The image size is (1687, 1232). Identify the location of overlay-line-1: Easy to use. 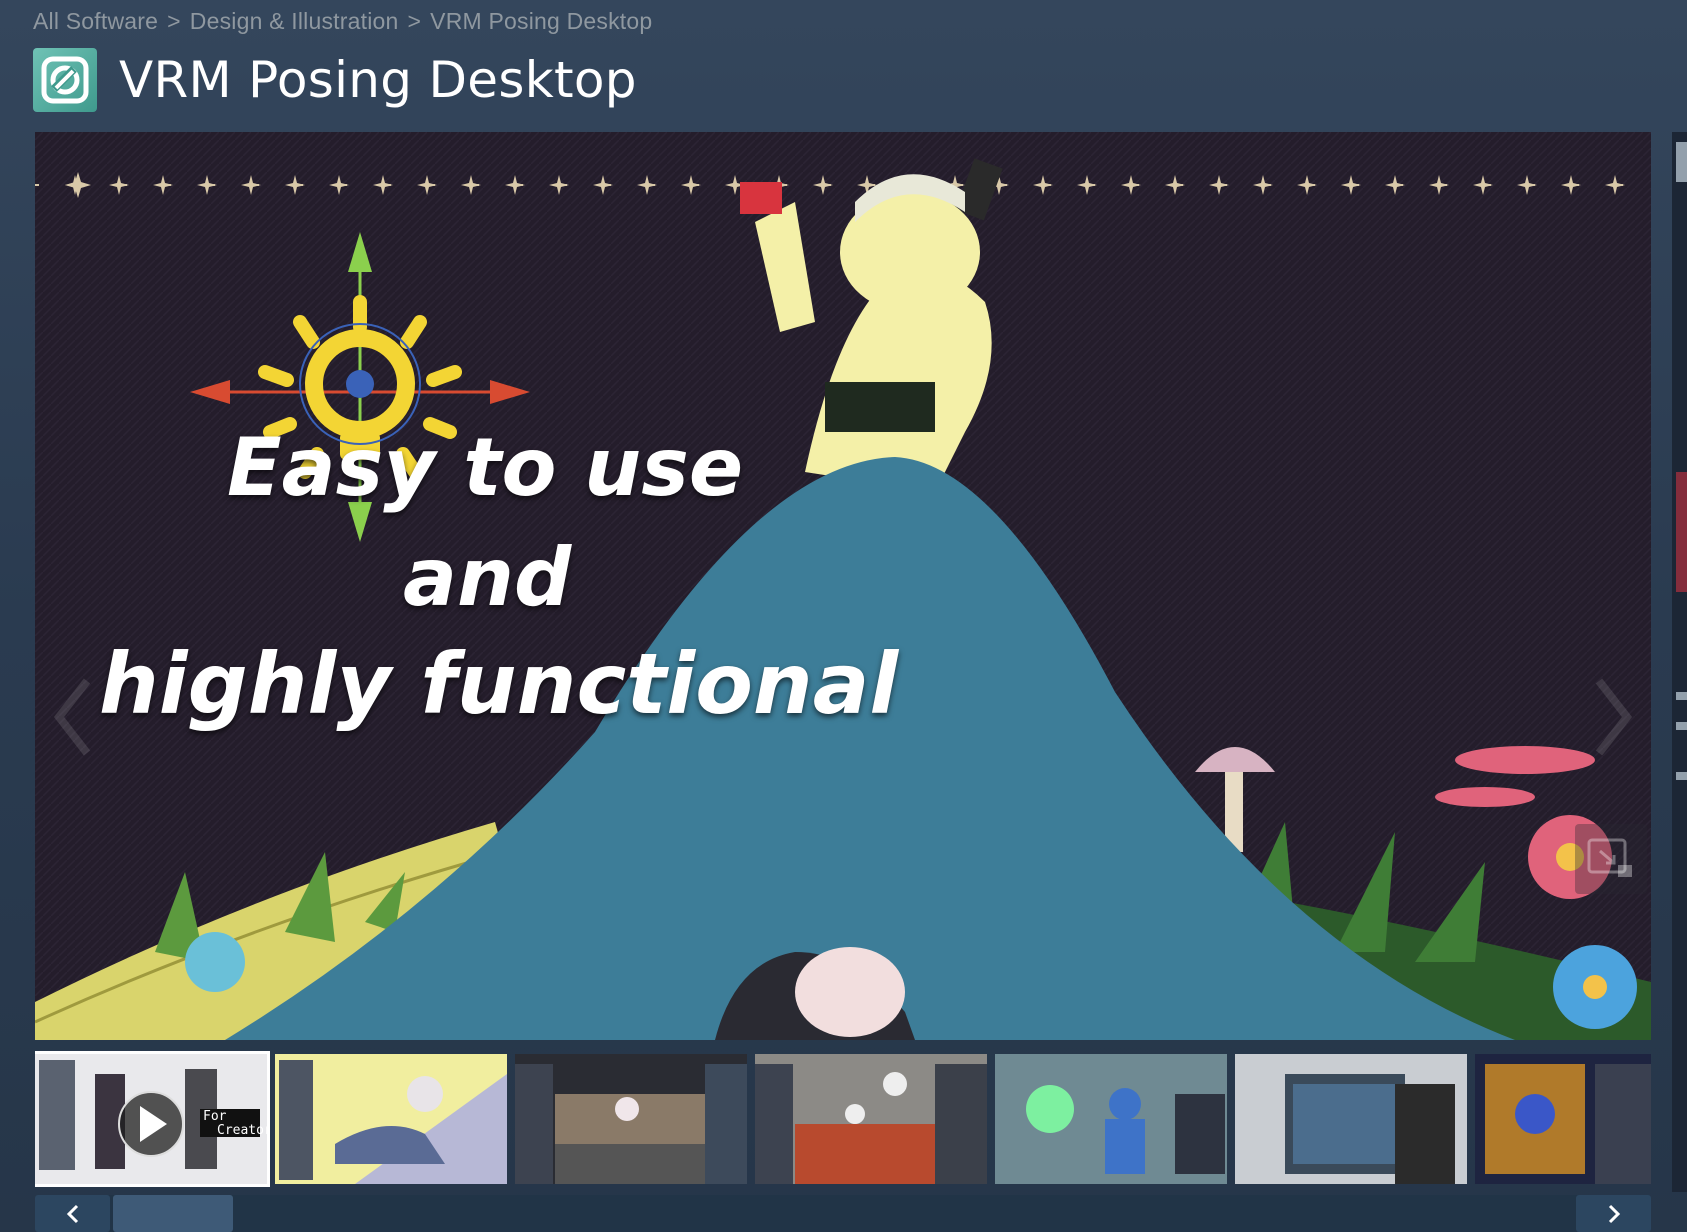
(485, 467).